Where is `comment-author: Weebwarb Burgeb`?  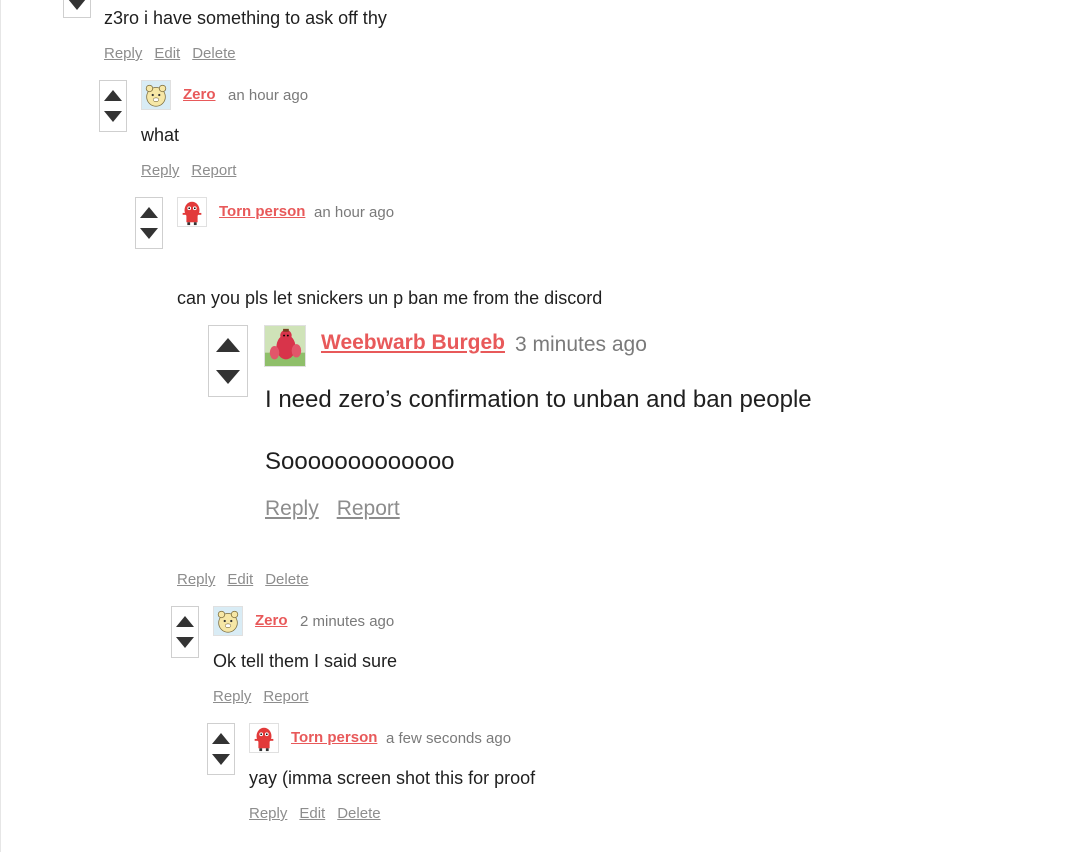
comment-author: Weebwarb Burgeb is located at coordinates (413, 343).